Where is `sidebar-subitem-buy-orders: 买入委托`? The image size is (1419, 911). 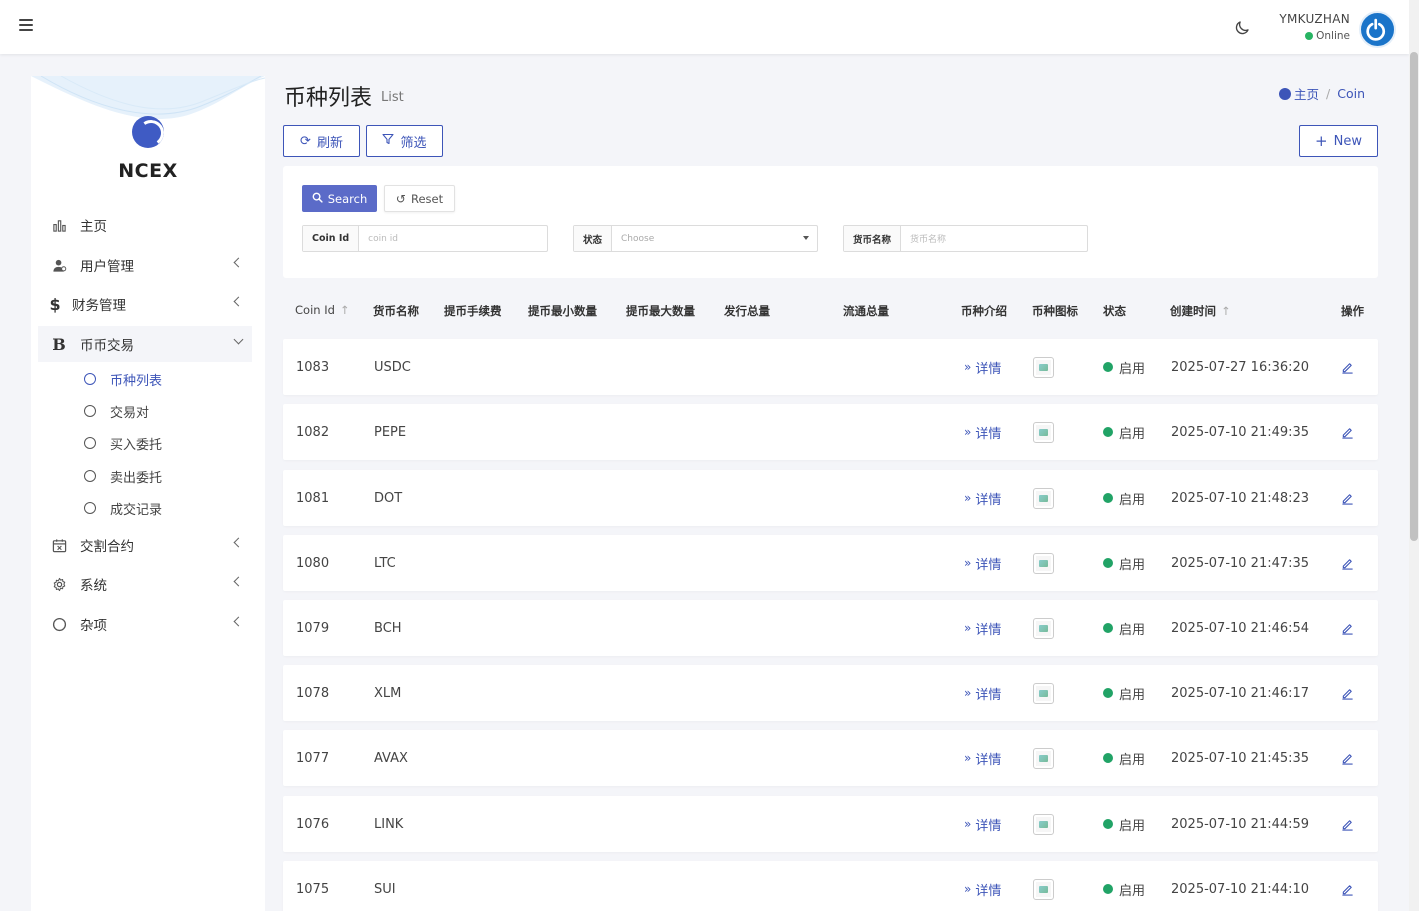 sidebar-subitem-buy-orders: 买入委托 is located at coordinates (123, 443).